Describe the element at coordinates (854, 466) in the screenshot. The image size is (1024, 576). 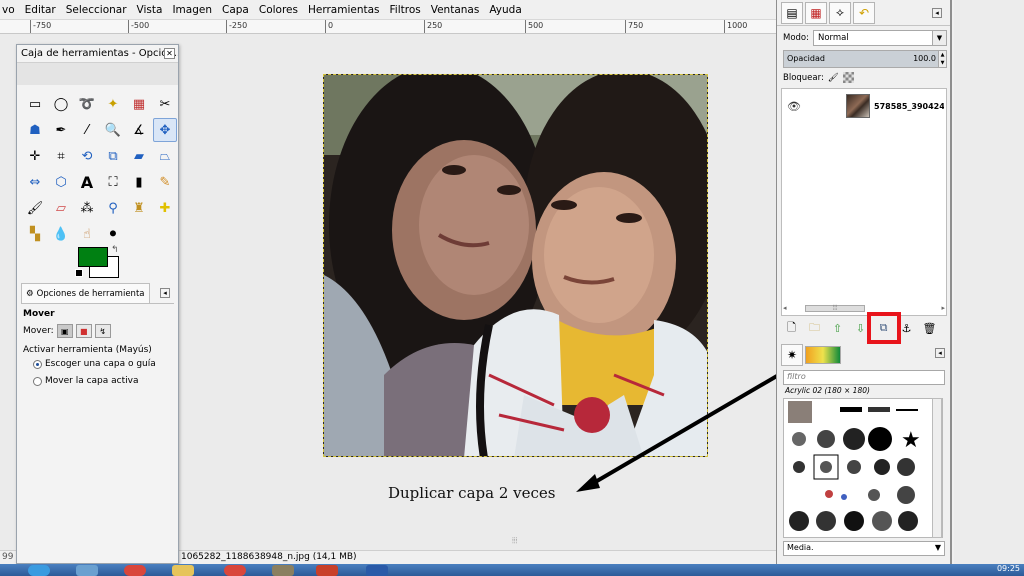
I see `brush-previews: ★` at that location.